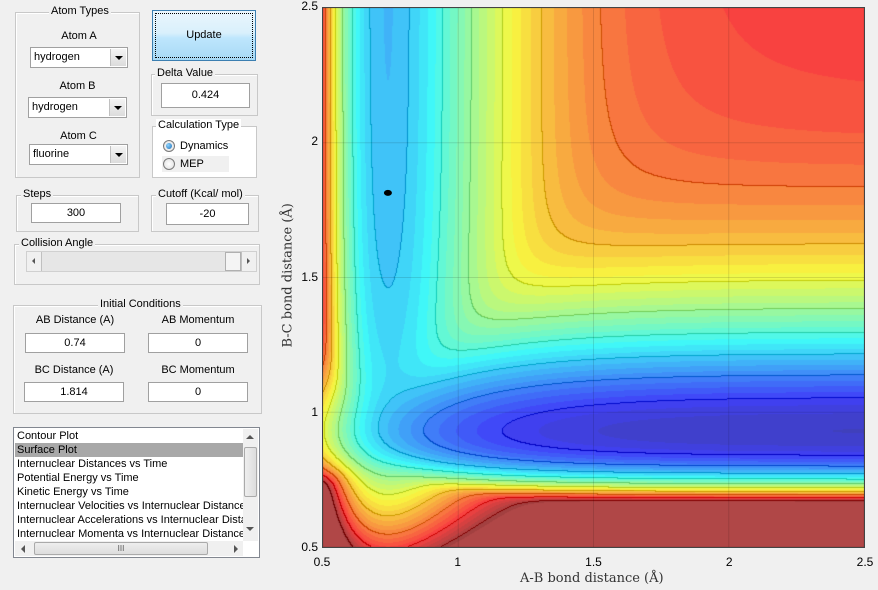 Image resolution: width=878 pixels, height=590 pixels. Describe the element at coordinates (309, 6) in the screenshot. I see `y-tick-label: 2.5` at that location.